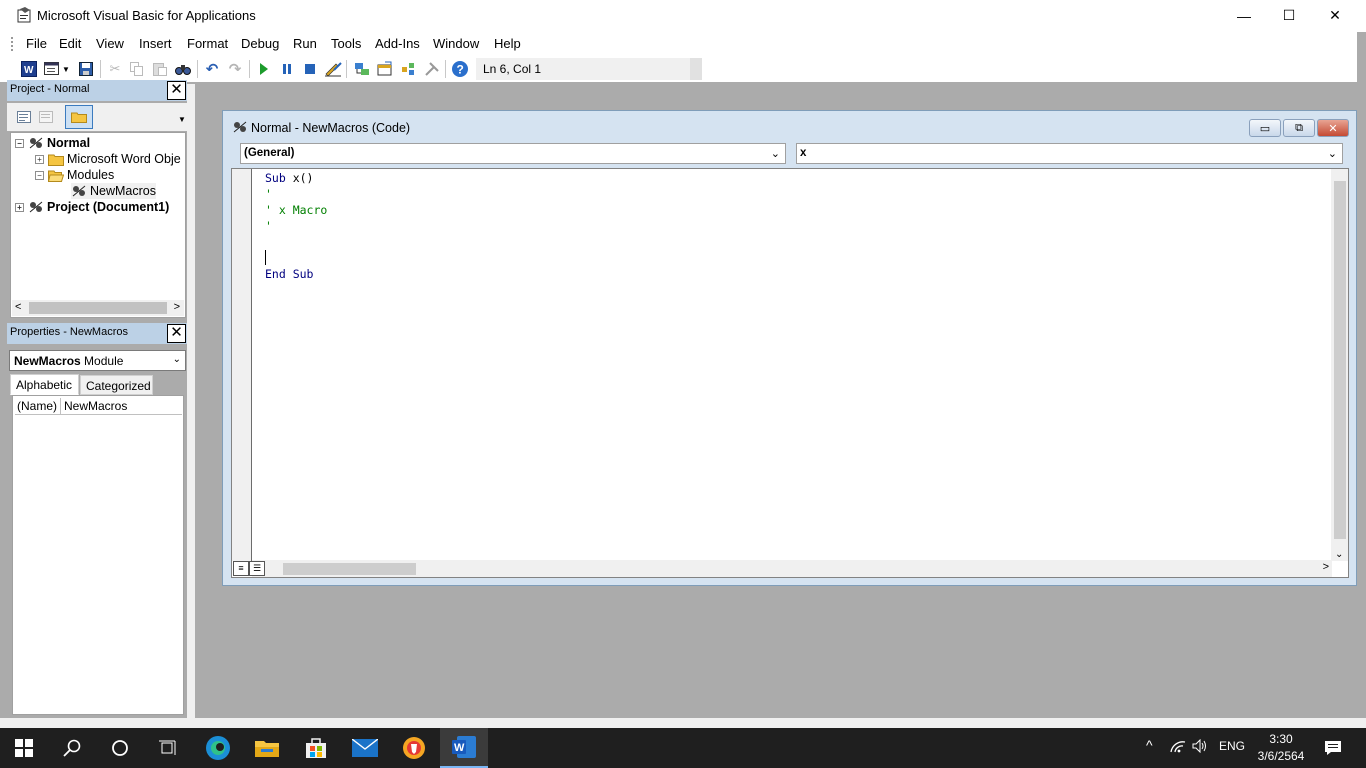 The height and width of the screenshot is (768, 1366). What do you see at coordinates (24, 117) in the screenshot?
I see `view-code-button` at bounding box center [24, 117].